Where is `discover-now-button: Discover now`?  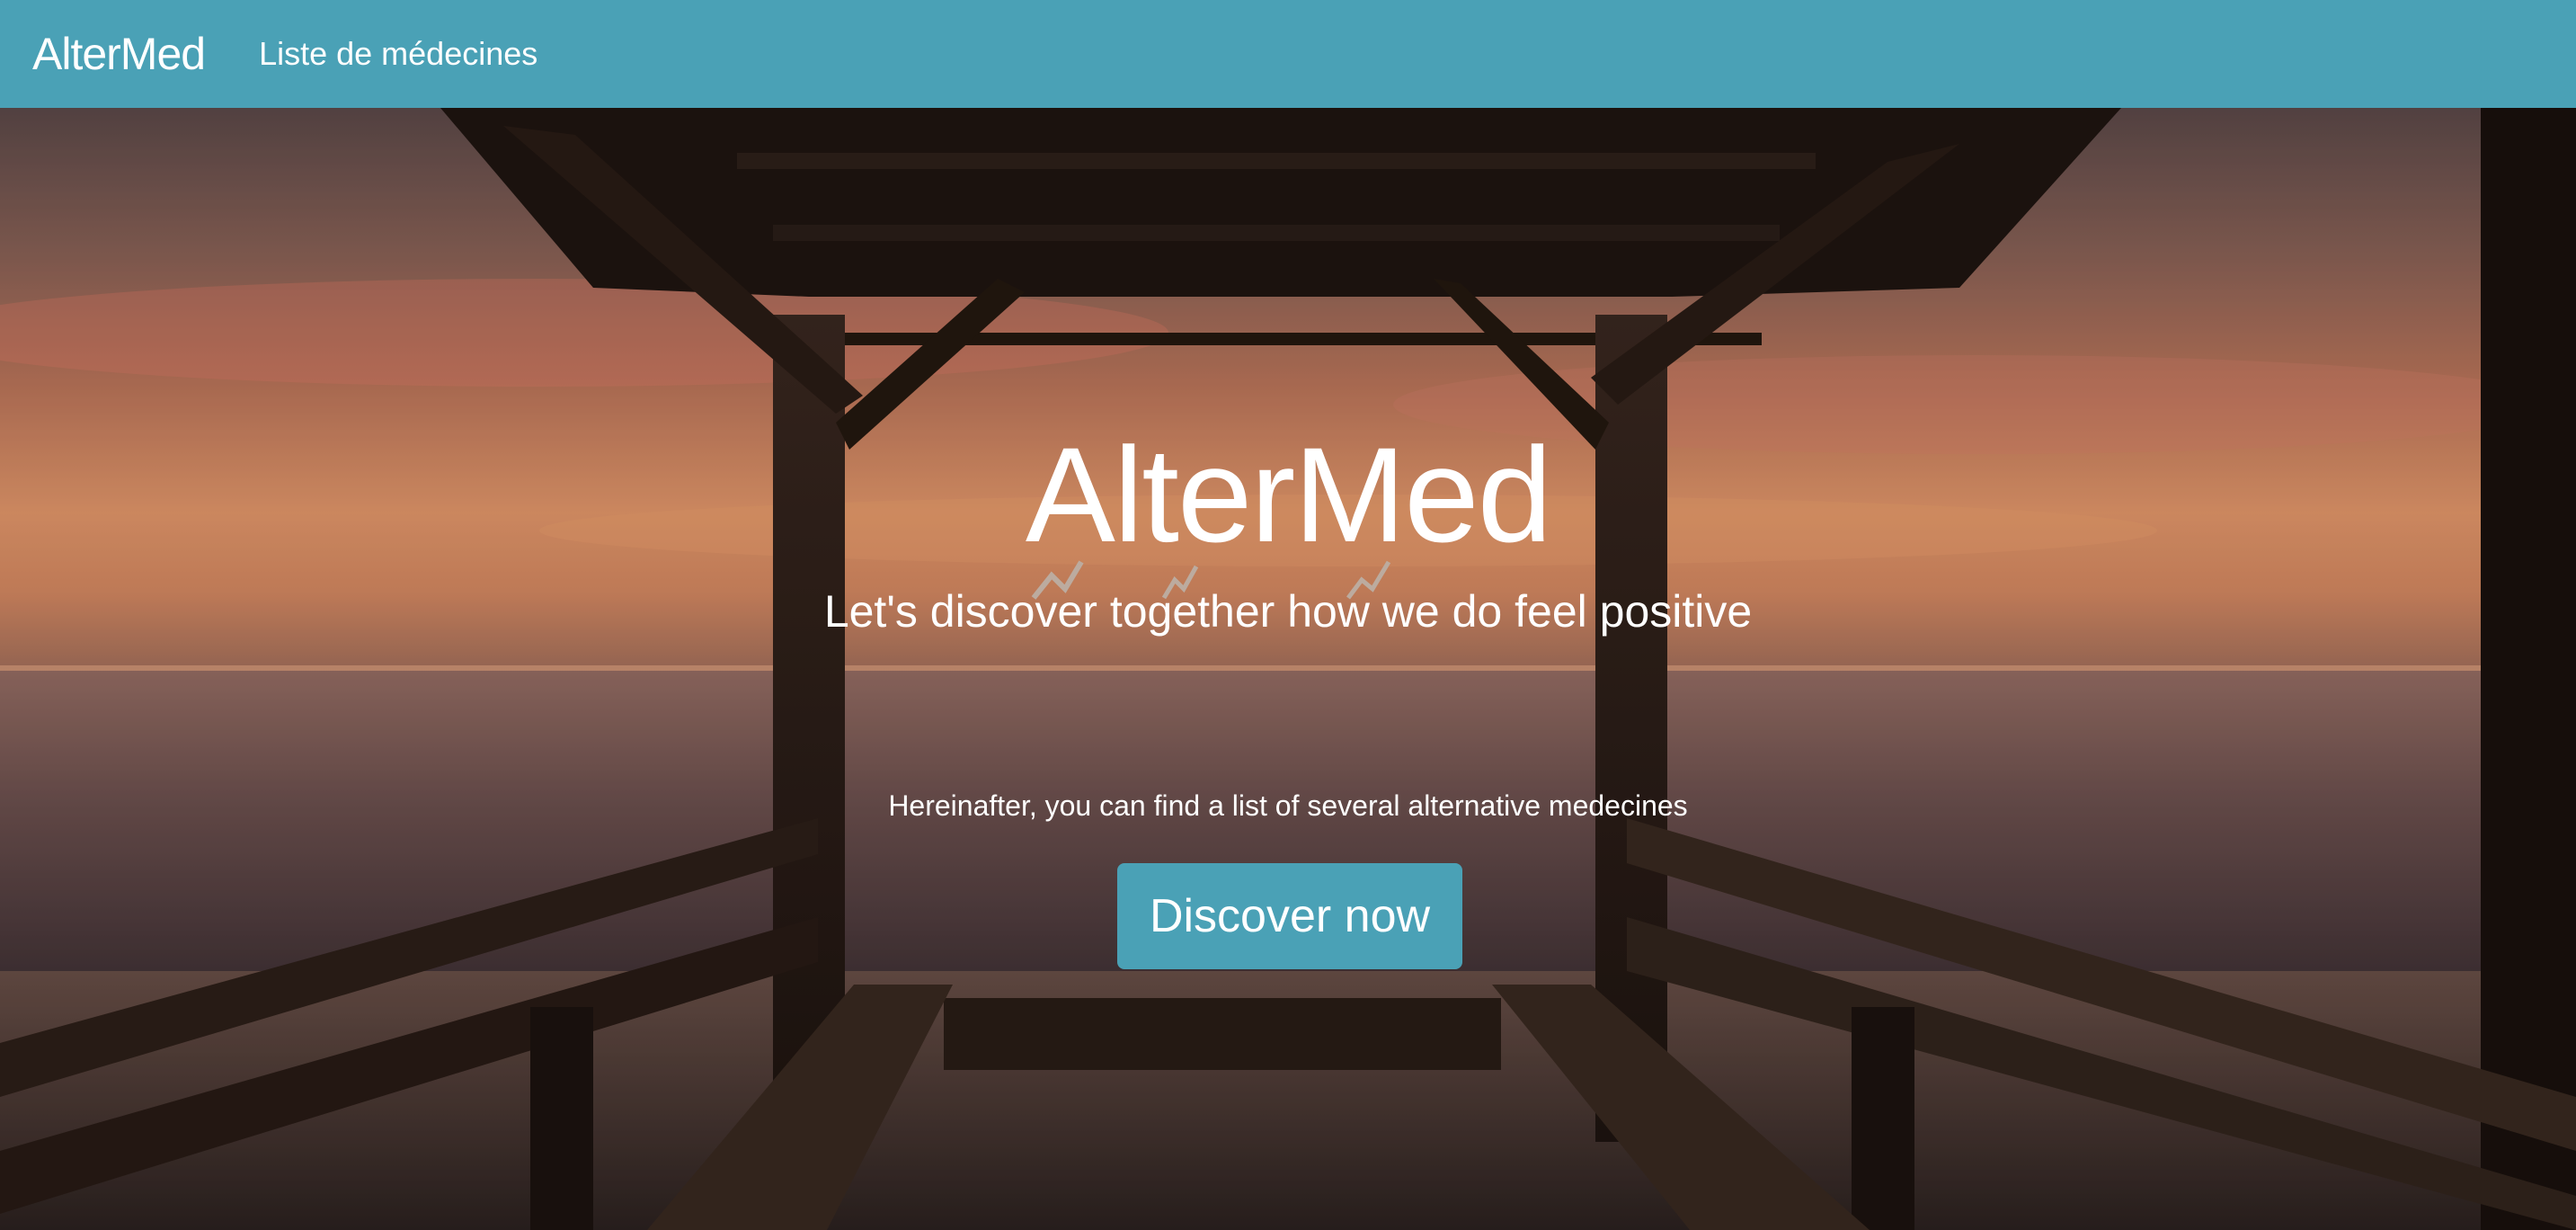
discover-now-button: Discover now is located at coordinates (1289, 916).